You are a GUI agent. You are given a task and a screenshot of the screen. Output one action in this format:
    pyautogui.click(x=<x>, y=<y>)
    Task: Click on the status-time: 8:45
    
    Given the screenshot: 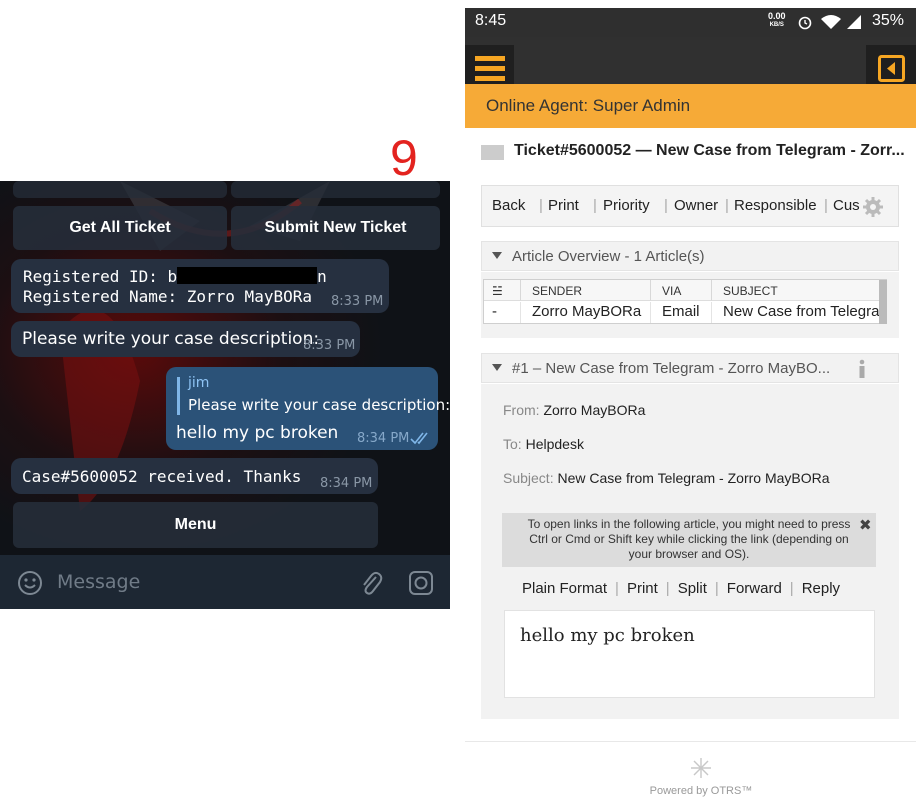 What is the action you would take?
    pyautogui.click(x=491, y=20)
    